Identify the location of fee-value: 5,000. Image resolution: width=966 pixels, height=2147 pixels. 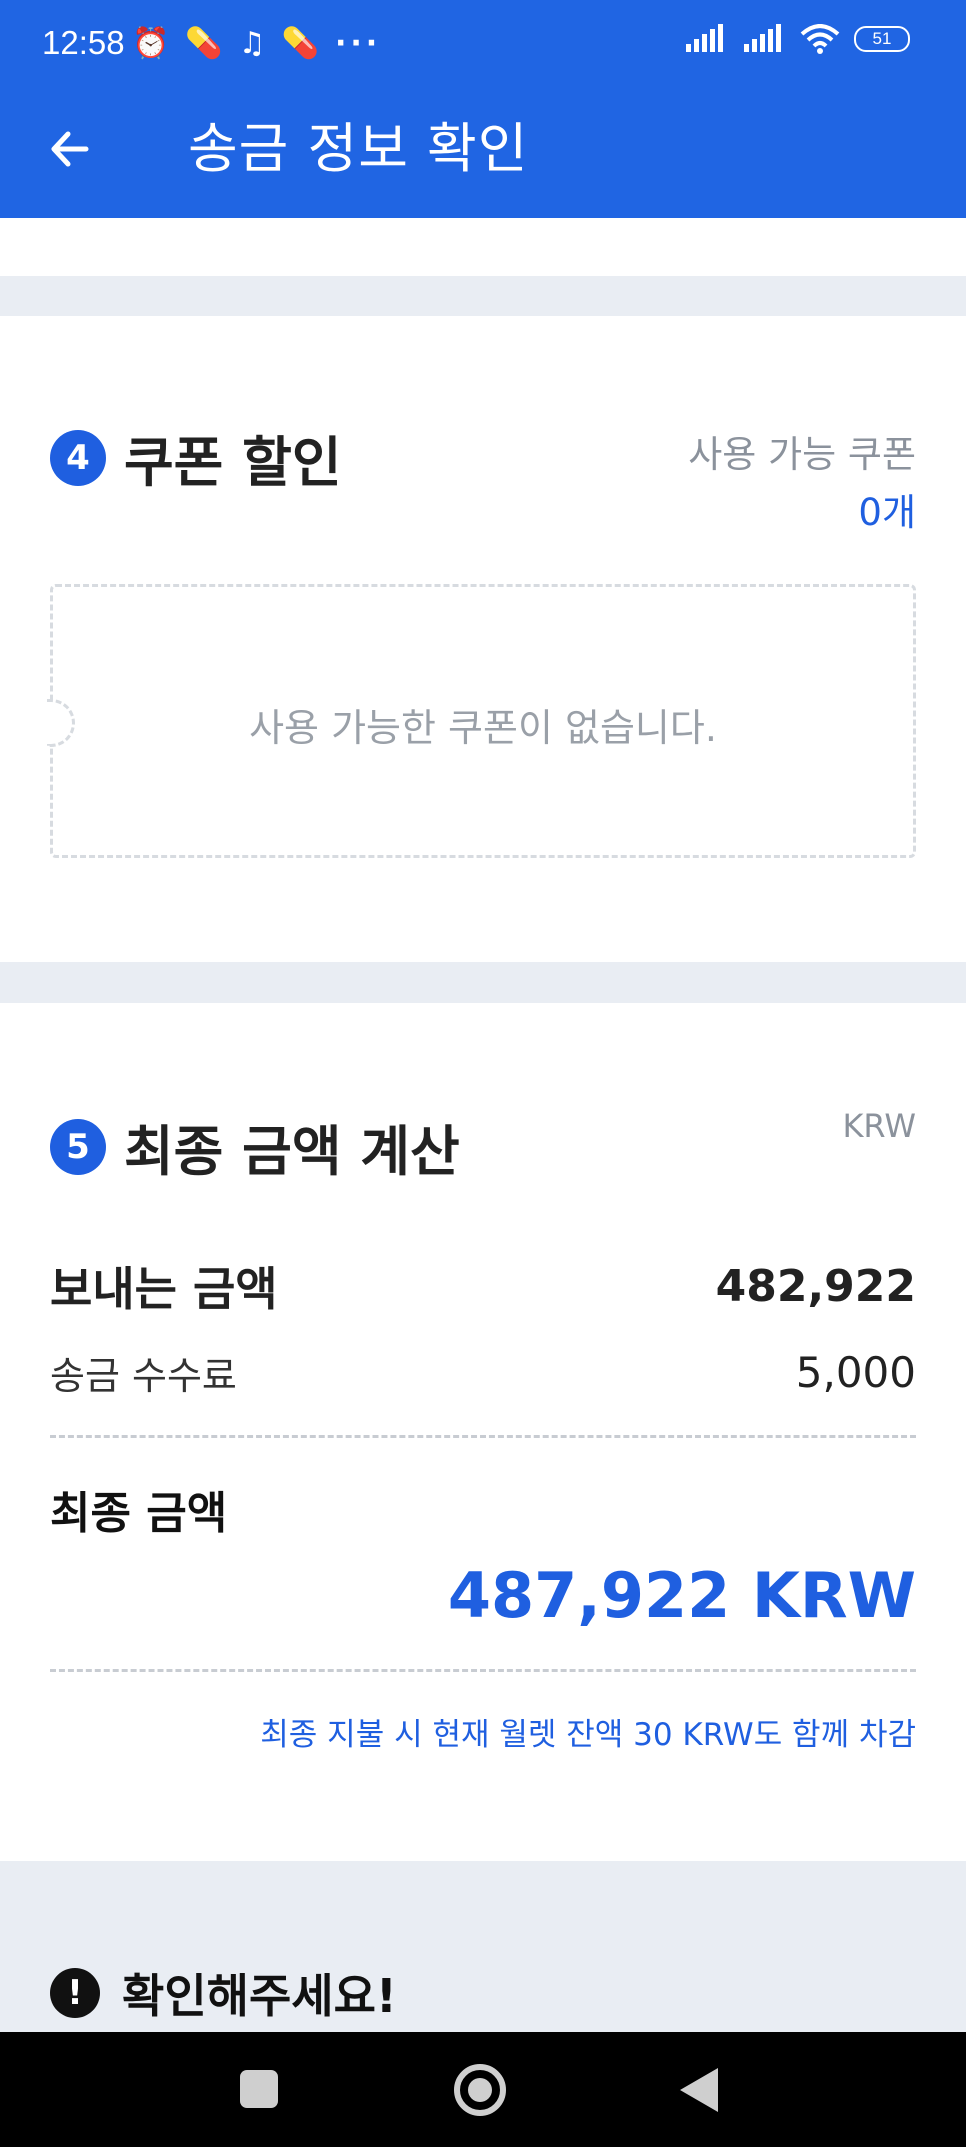
(855, 1372).